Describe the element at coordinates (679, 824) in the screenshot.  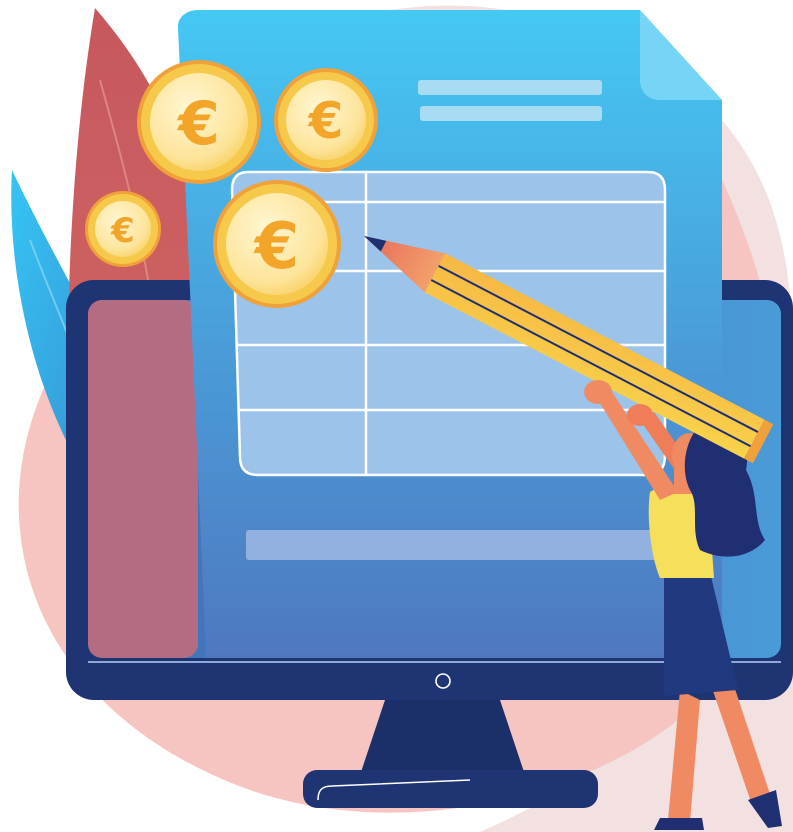
I see `woman-shoe` at that location.